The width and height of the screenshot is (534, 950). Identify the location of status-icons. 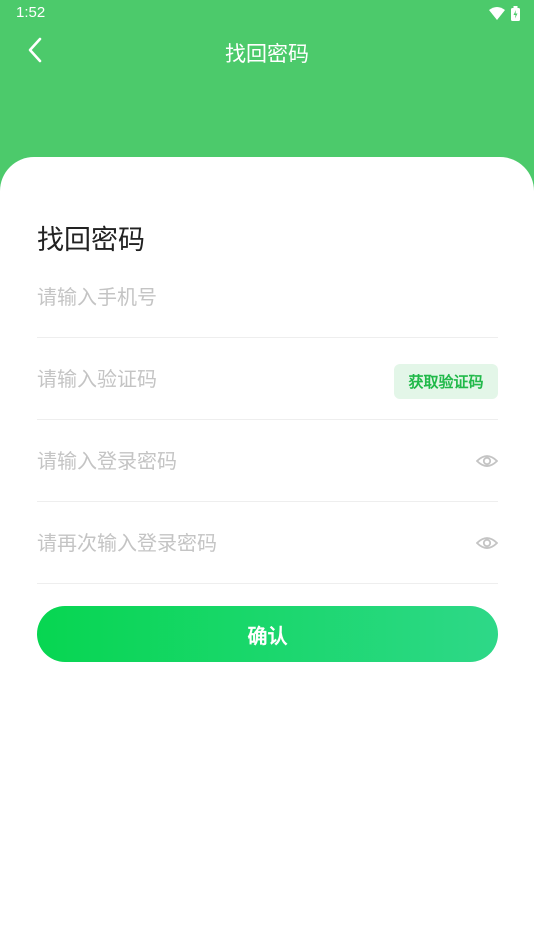
(504, 13).